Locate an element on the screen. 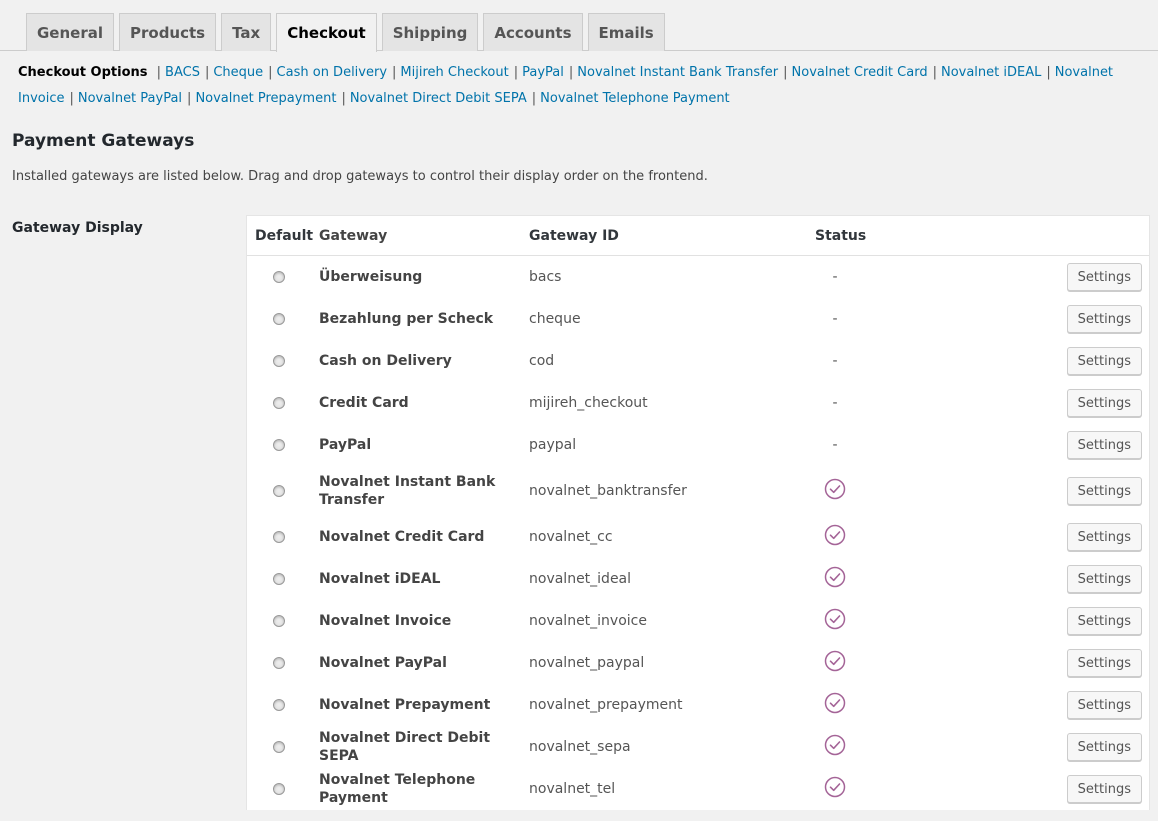 This screenshot has height=821, width=1158. table-row: Credit Card mijireh_checkout - Settings is located at coordinates (698, 403).